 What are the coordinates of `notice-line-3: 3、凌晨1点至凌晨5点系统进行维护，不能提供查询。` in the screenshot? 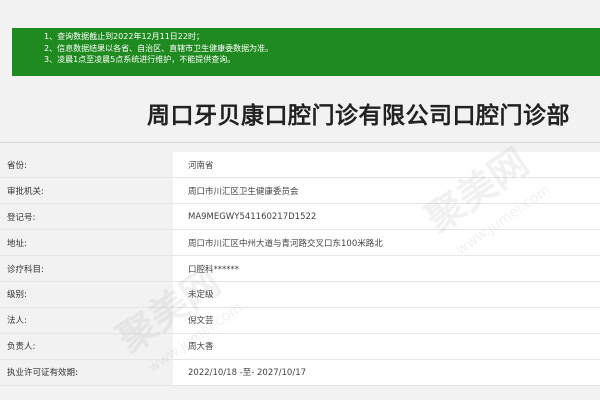 It's located at (140, 59).